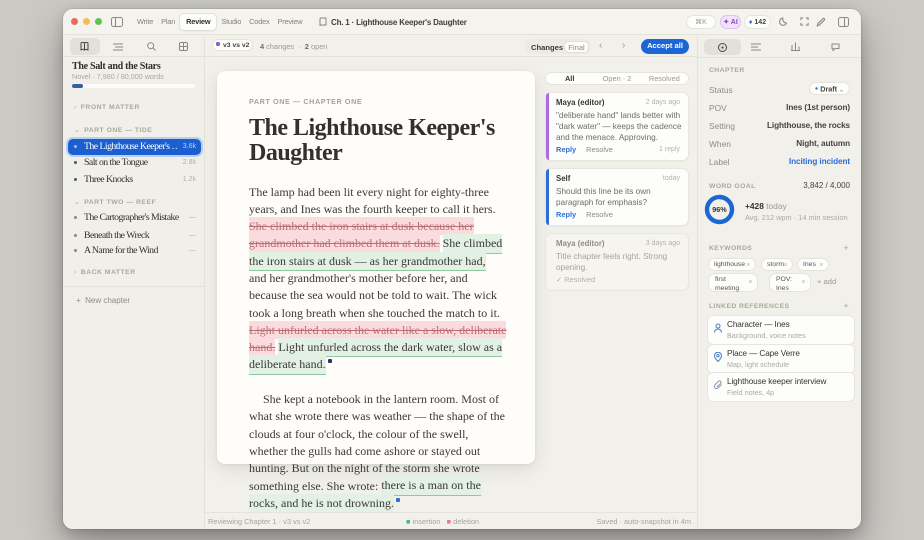 This screenshot has height=540, width=924. What do you see at coordinates (719, 209) in the screenshot?
I see `svg-text: 96%` at bounding box center [719, 209].